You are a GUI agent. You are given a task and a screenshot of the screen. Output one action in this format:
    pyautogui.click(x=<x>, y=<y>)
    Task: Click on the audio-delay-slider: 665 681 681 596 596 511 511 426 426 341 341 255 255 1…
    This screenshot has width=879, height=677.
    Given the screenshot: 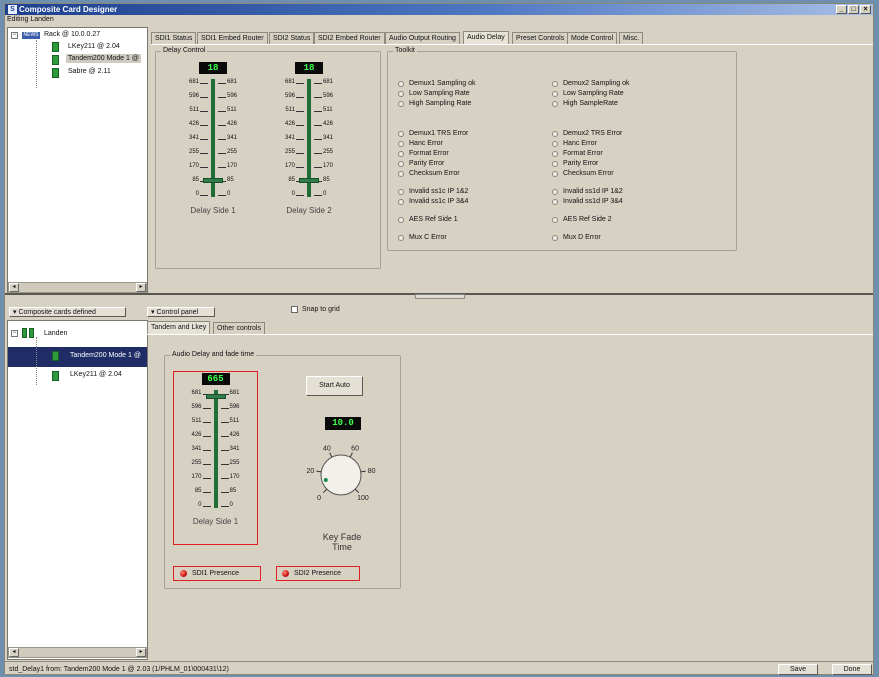 What is the action you would take?
    pyautogui.click(x=215, y=458)
    